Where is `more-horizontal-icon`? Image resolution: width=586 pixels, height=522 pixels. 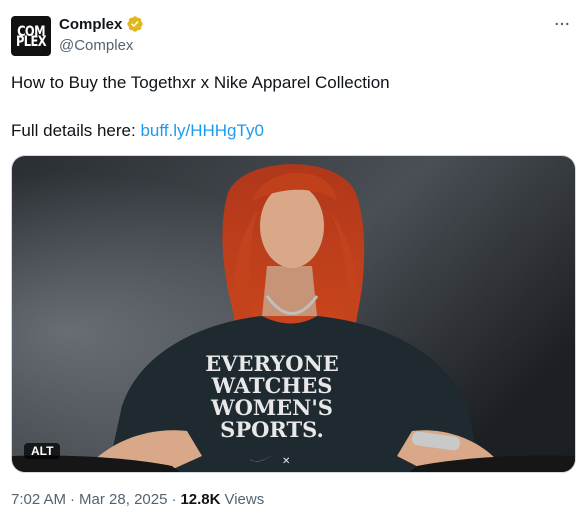
more-horizontal-icon is located at coordinates (562, 24).